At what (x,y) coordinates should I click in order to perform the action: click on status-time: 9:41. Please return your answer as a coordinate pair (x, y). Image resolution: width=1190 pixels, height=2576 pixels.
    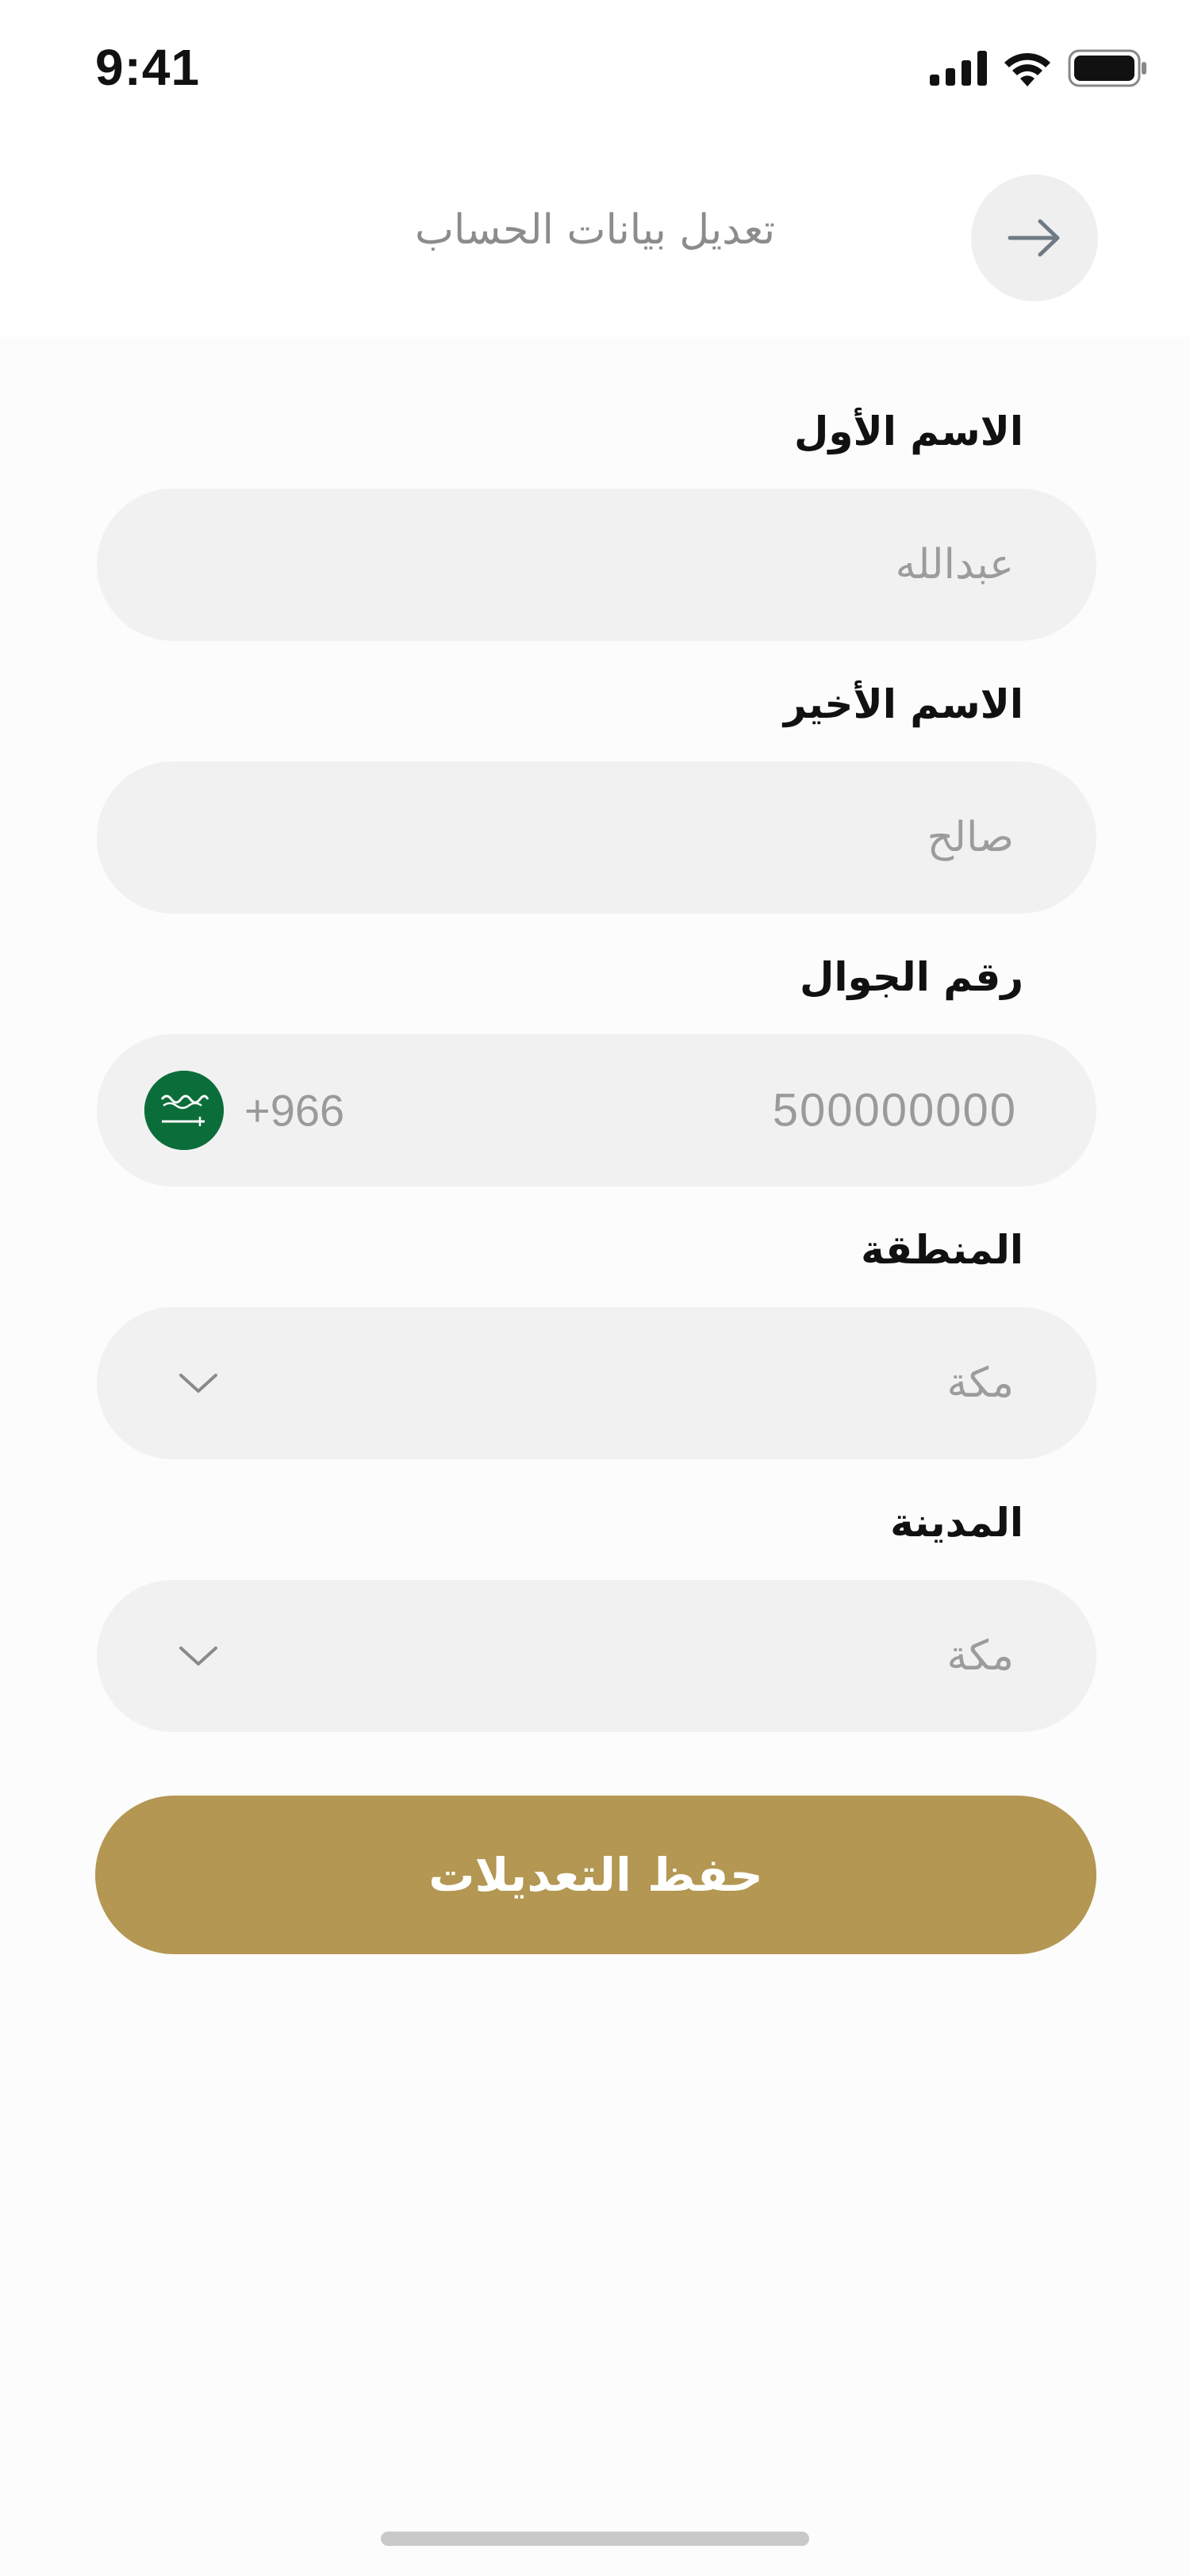
    Looking at the image, I should click on (148, 68).